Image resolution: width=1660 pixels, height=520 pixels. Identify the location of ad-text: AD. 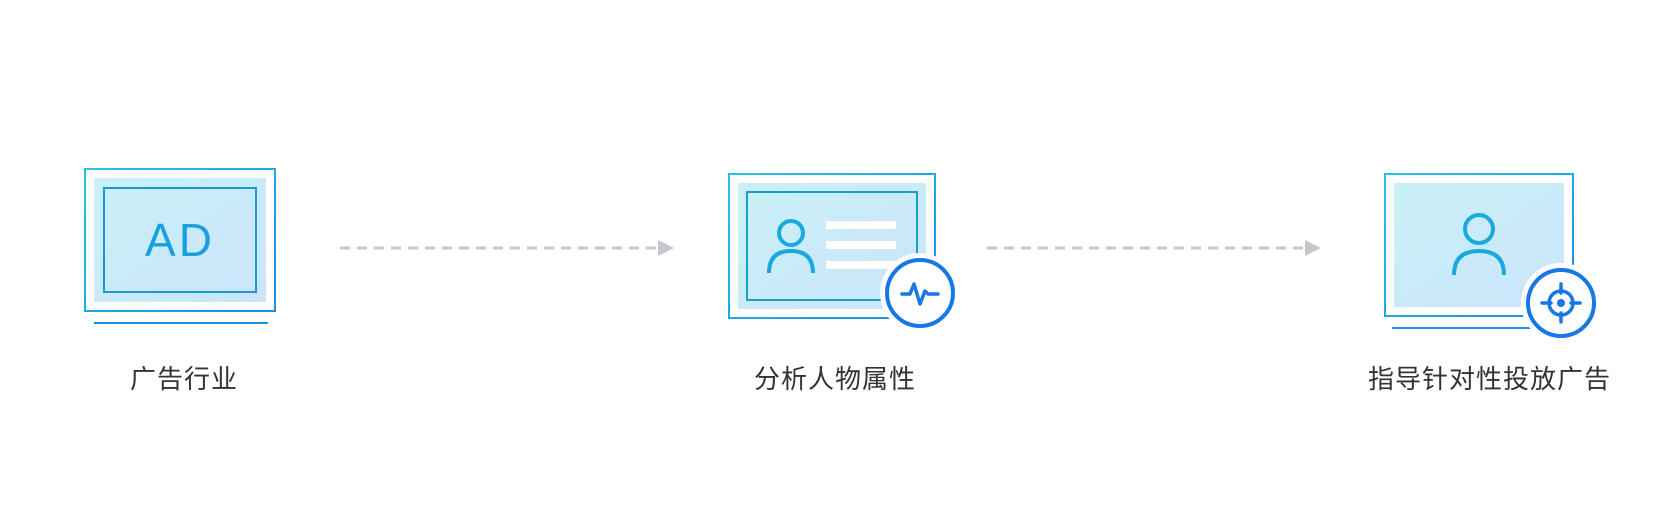
(180, 240).